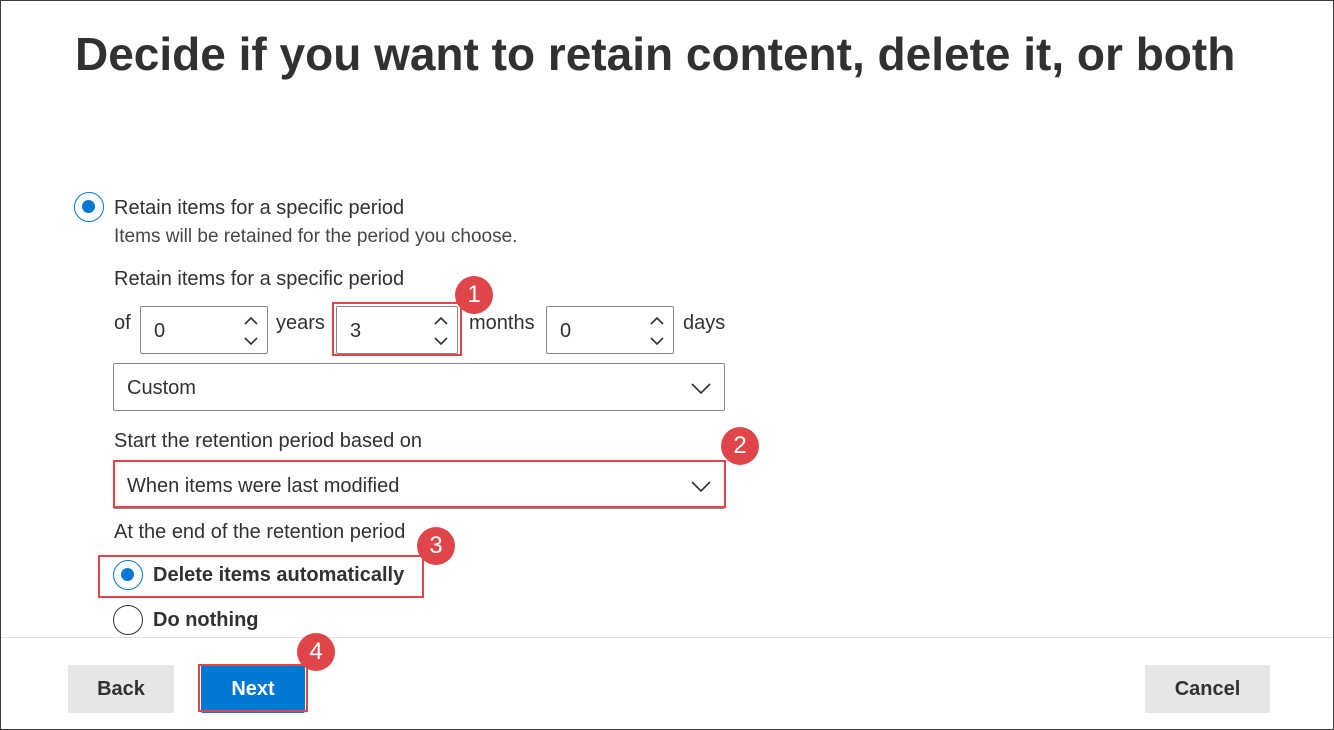  What do you see at coordinates (253, 689) in the screenshot?
I see `next-button: Next` at bounding box center [253, 689].